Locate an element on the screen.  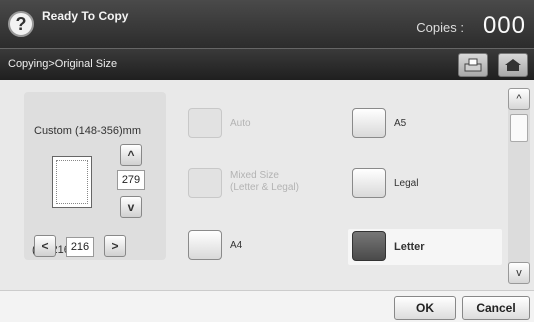
a4-option-label: A4 is located at coordinates (236, 245).